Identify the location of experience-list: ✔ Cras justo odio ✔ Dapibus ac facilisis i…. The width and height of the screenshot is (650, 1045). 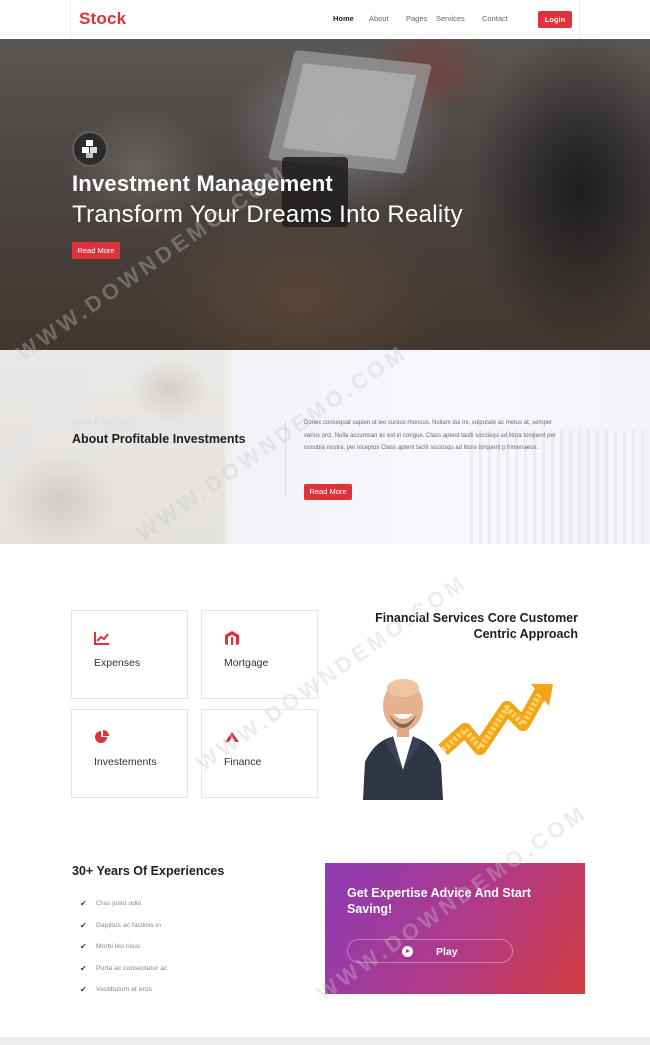
(123, 947).